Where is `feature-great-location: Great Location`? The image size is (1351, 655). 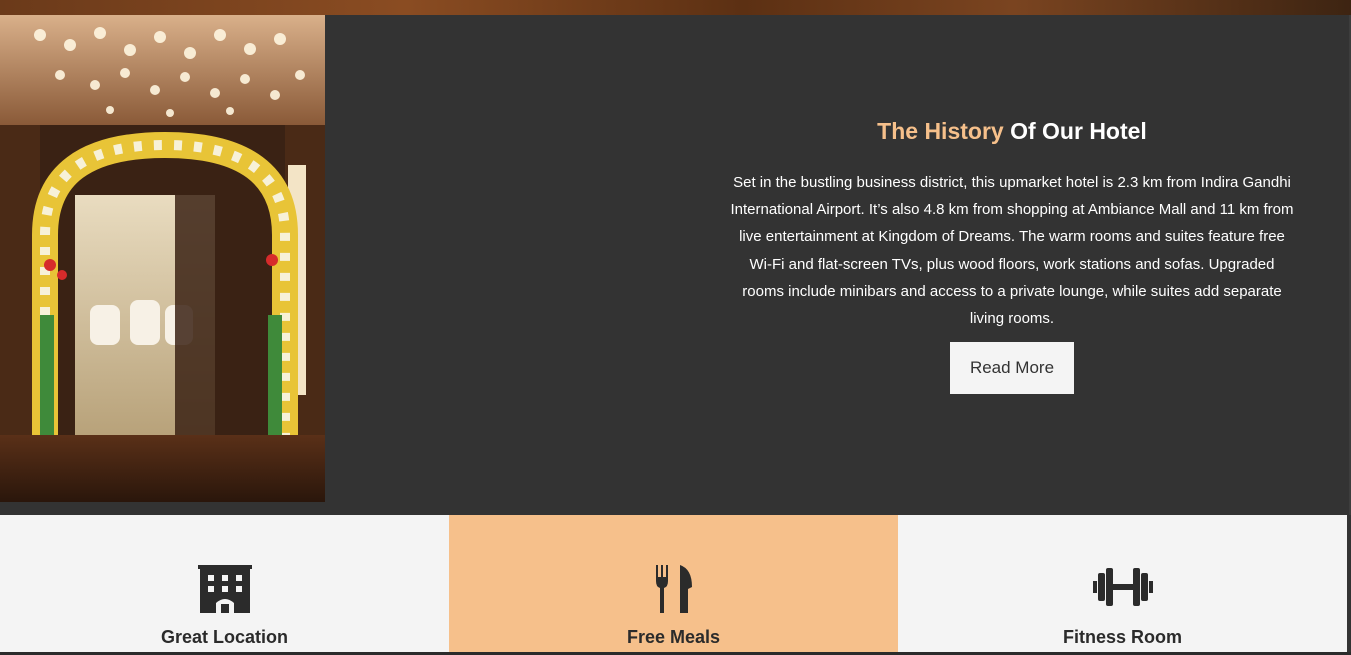
feature-great-location: Great Location is located at coordinates (224, 585).